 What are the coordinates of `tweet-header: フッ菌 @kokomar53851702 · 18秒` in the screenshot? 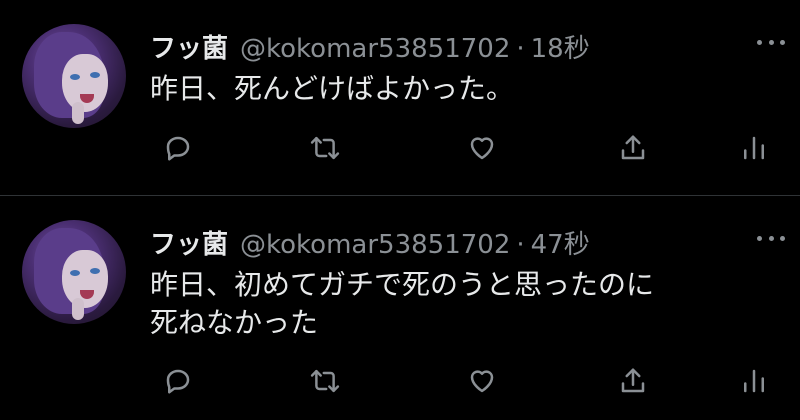 It's located at (370, 46).